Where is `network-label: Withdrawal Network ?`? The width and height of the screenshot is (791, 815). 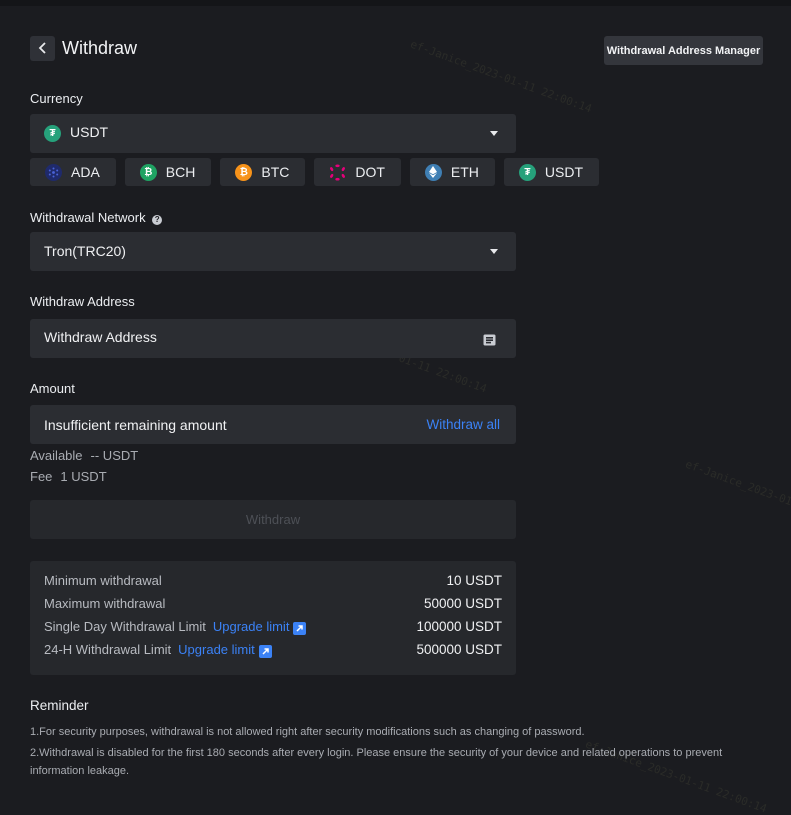 network-label: Withdrawal Network ? is located at coordinates (96, 217).